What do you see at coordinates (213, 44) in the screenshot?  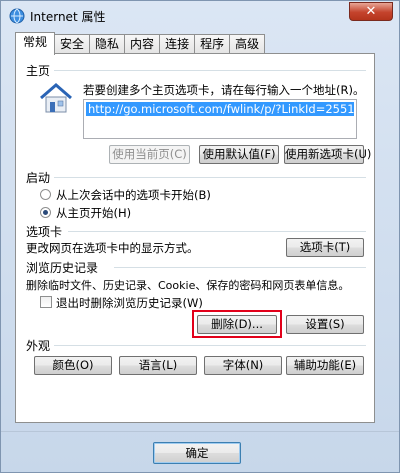 I see `tab-programs: 程序` at bounding box center [213, 44].